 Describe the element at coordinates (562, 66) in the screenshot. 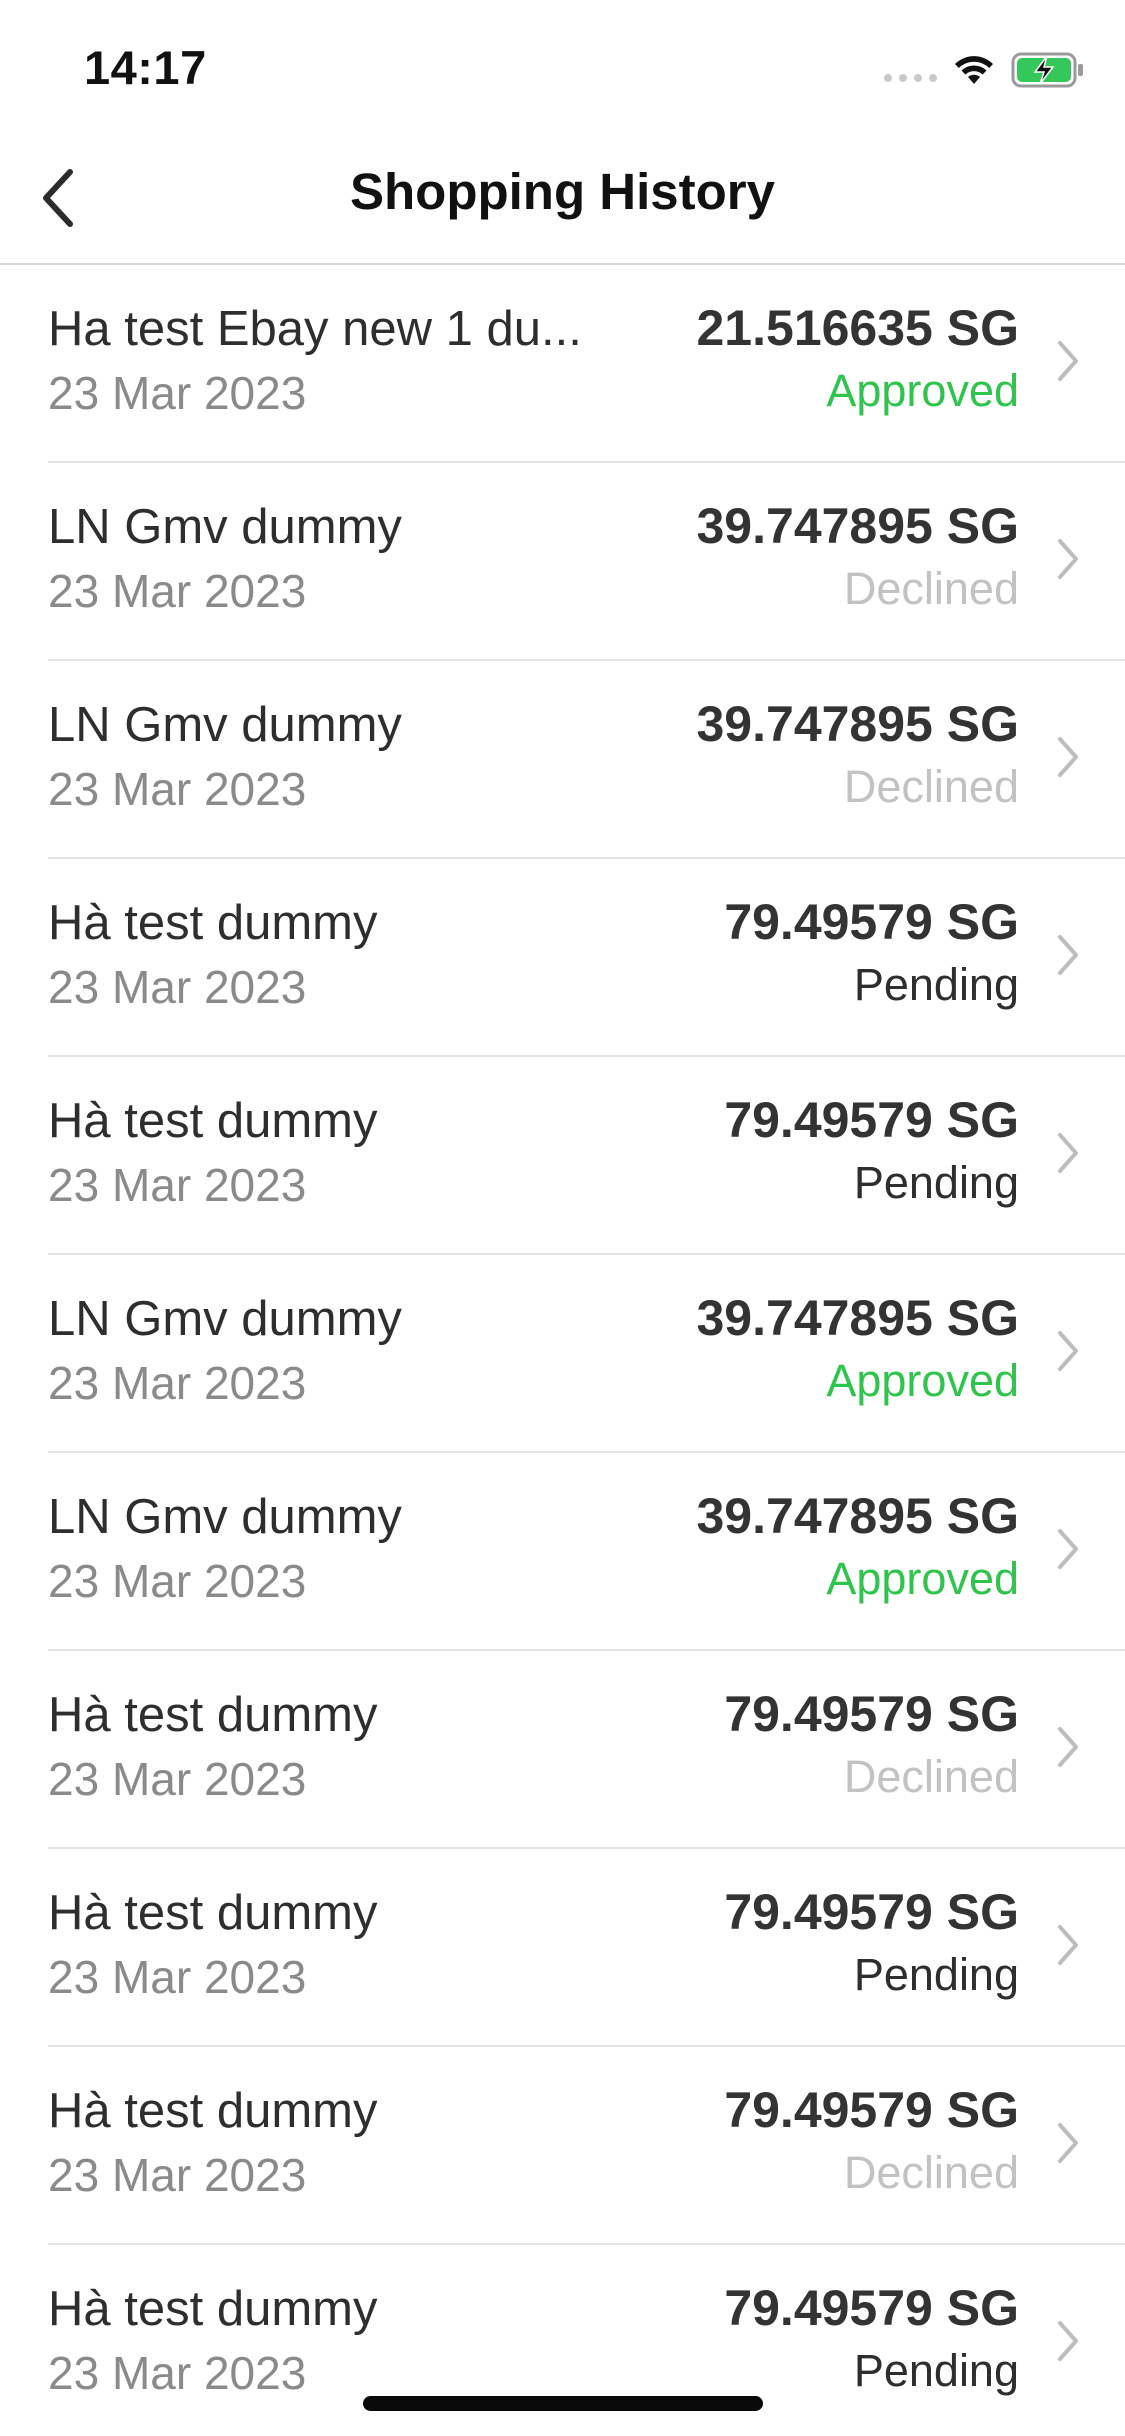

I see `status-bar: 14:17` at that location.